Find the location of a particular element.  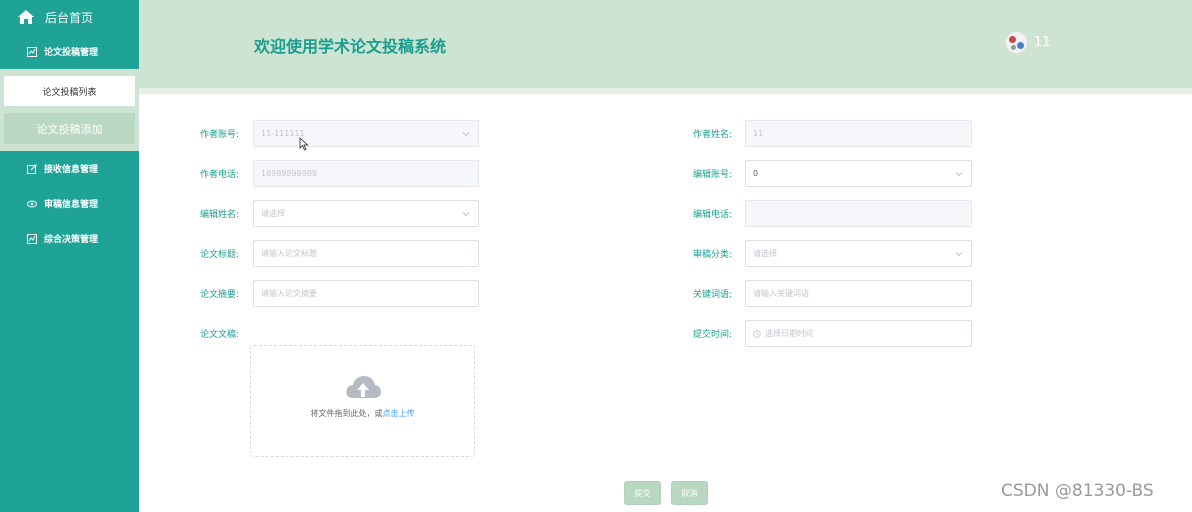

edit-icon is located at coordinates (32, 168).